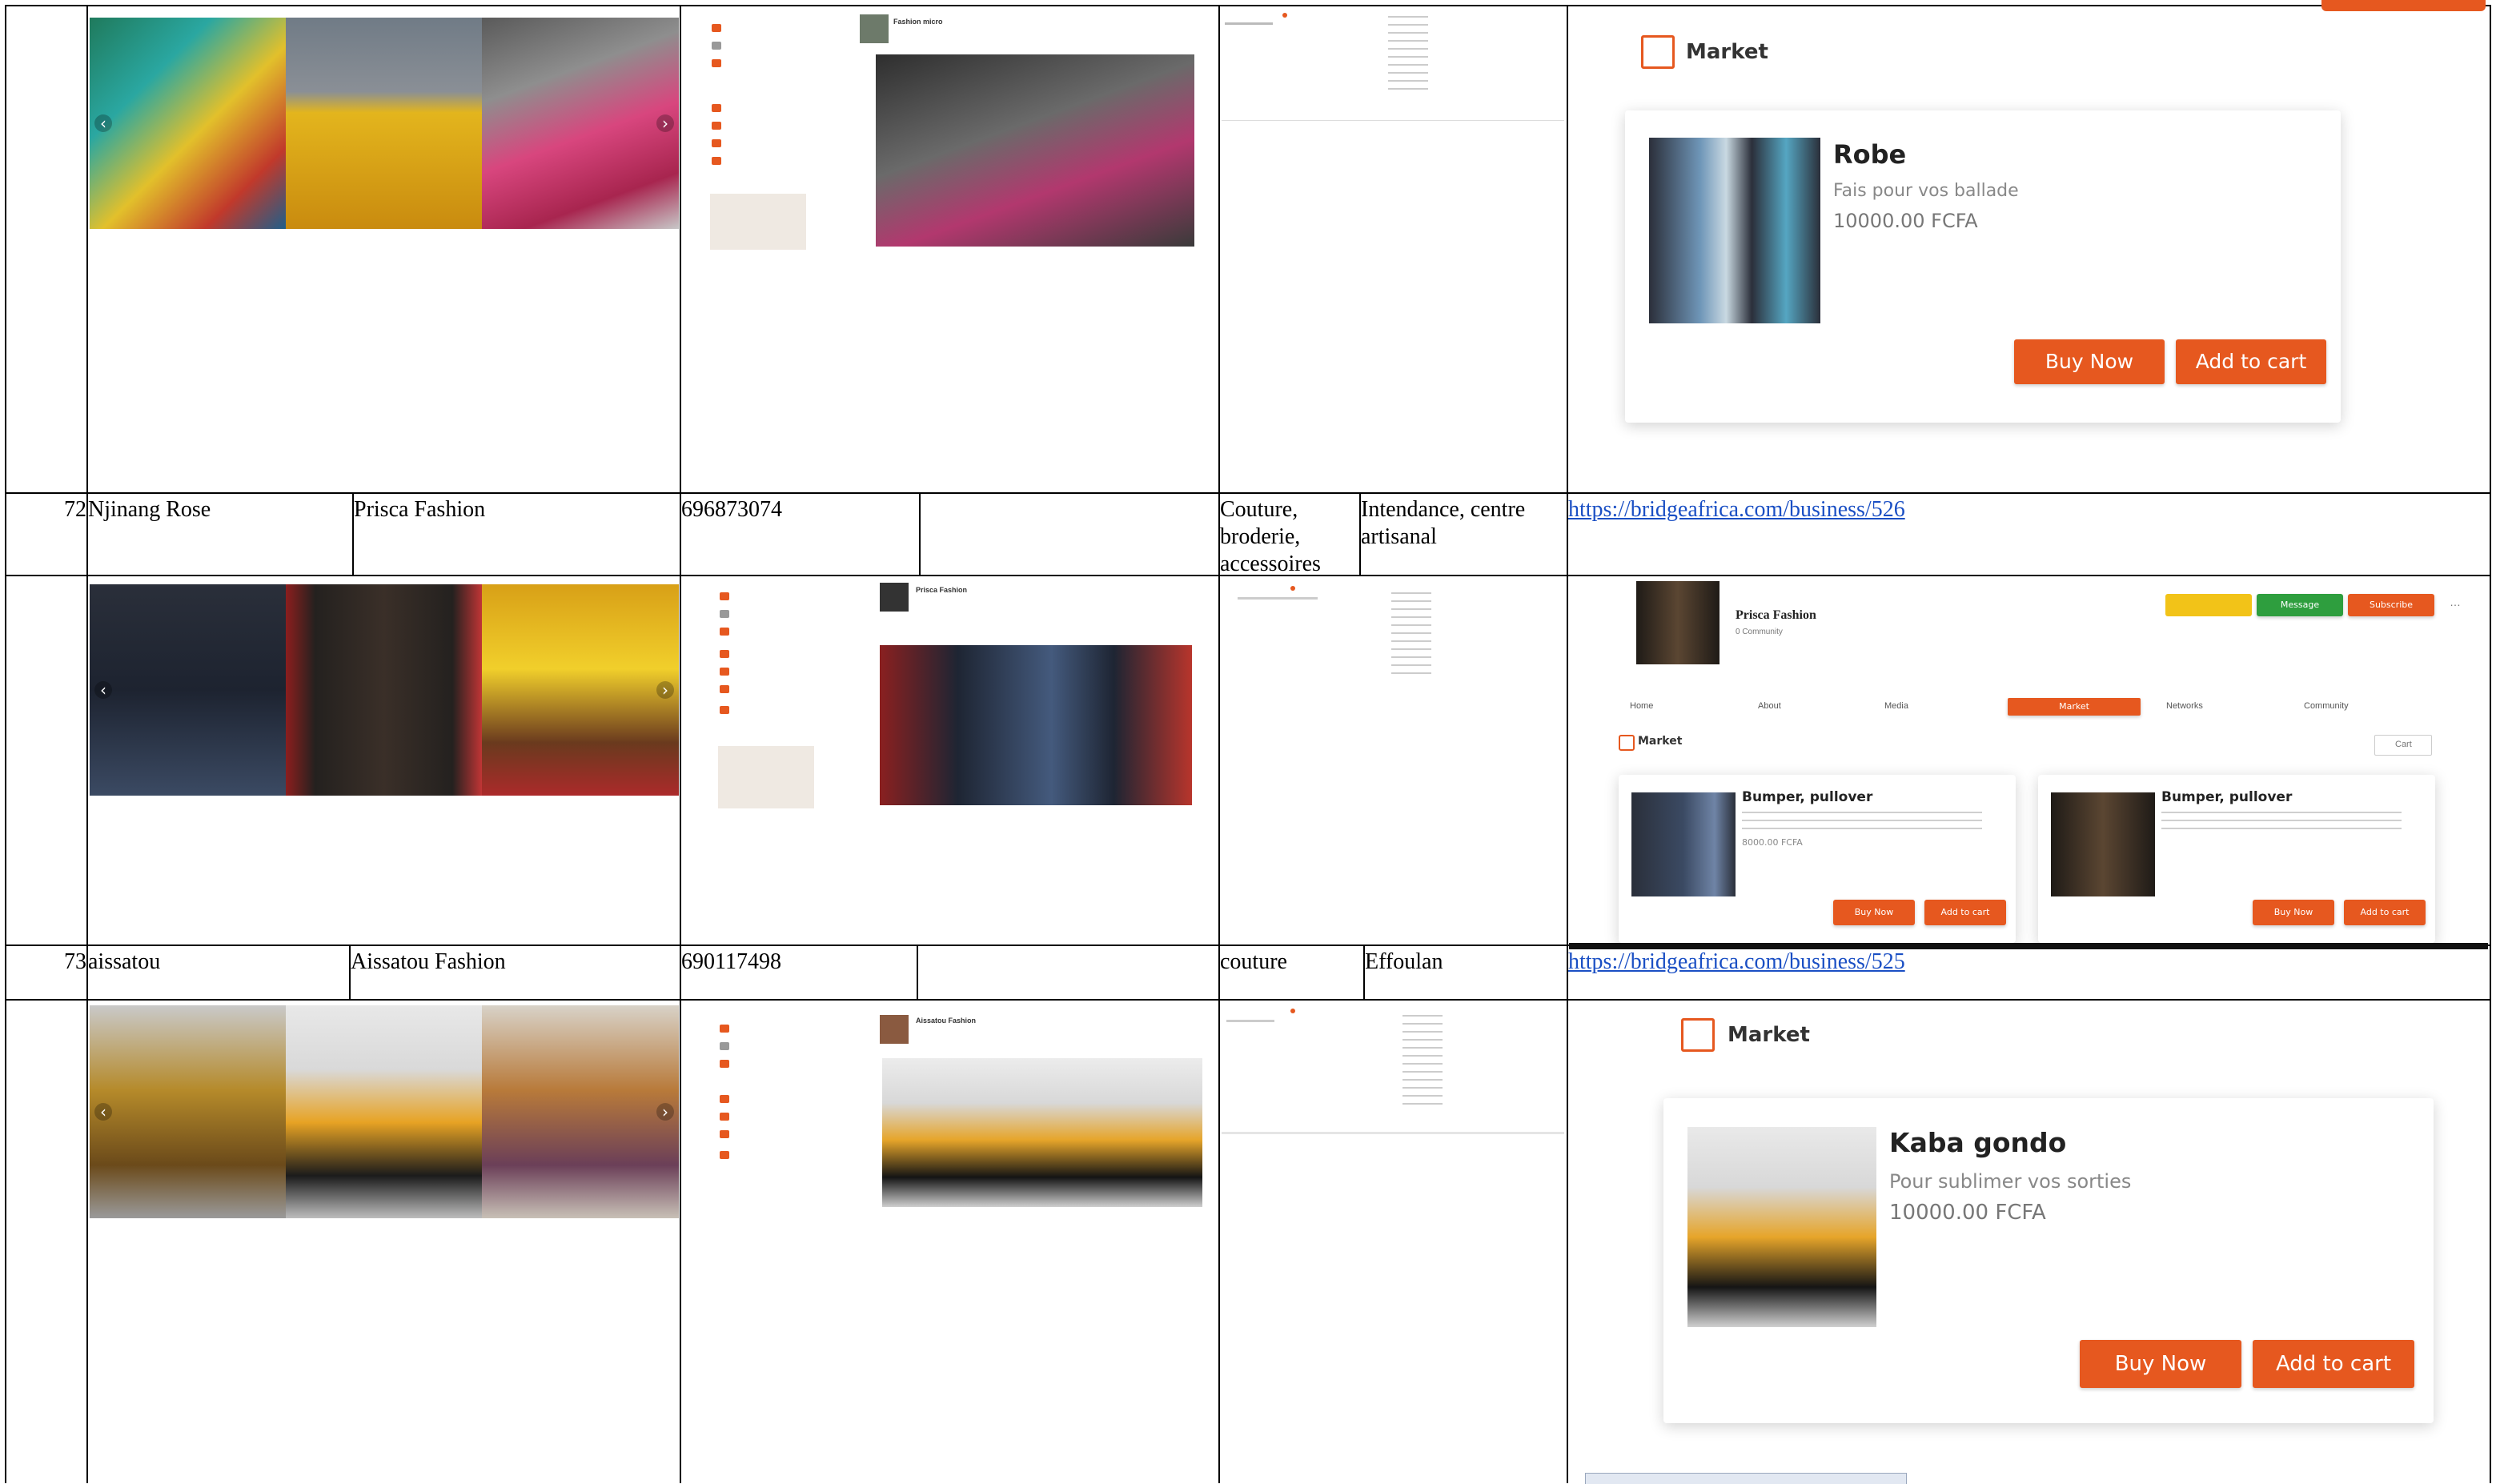 This screenshot has height=1484, width=2496. I want to click on category: couture, so click(1253, 961).